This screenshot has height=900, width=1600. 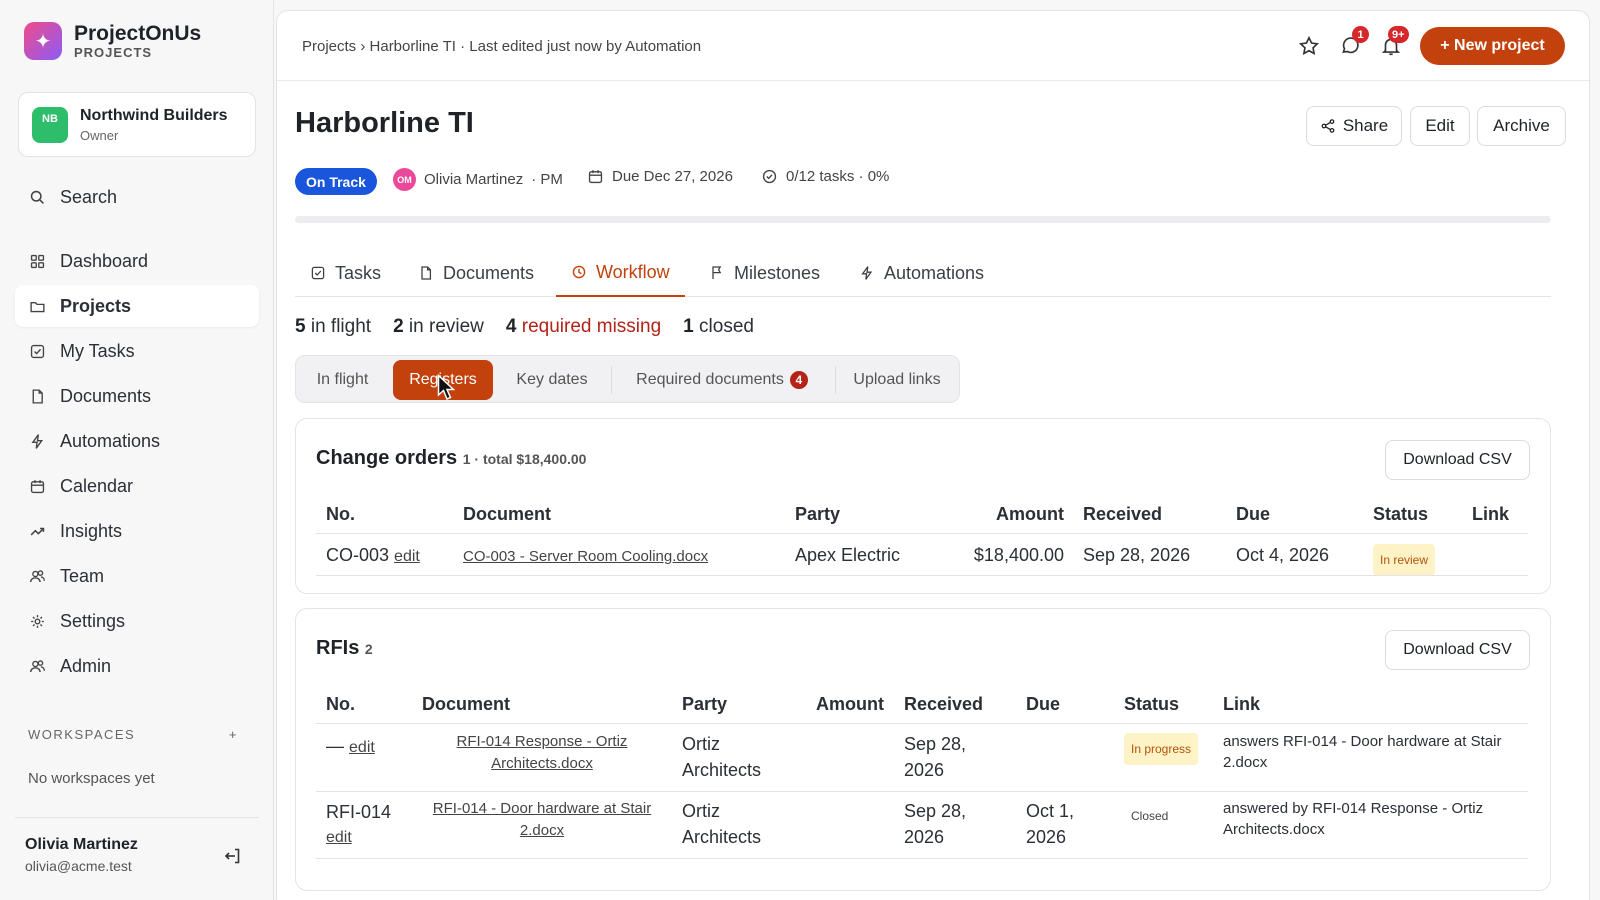 What do you see at coordinates (138, 33) in the screenshot?
I see `app-name: ProjectOnUs` at bounding box center [138, 33].